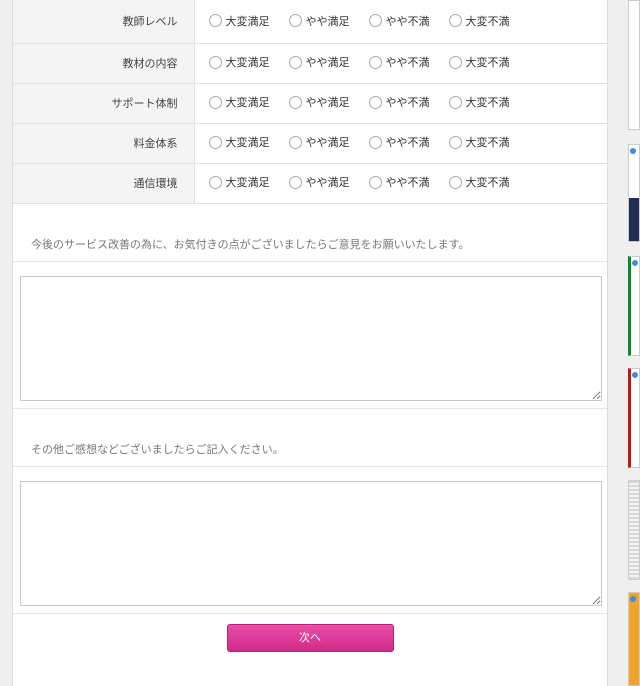 The width and height of the screenshot is (640, 686). What do you see at coordinates (310, 233) in the screenshot?
I see `improvement-prompt: 今後のサービス改善の為に、お気付きの点がございましたらご意見をお願いいたします。` at bounding box center [310, 233].